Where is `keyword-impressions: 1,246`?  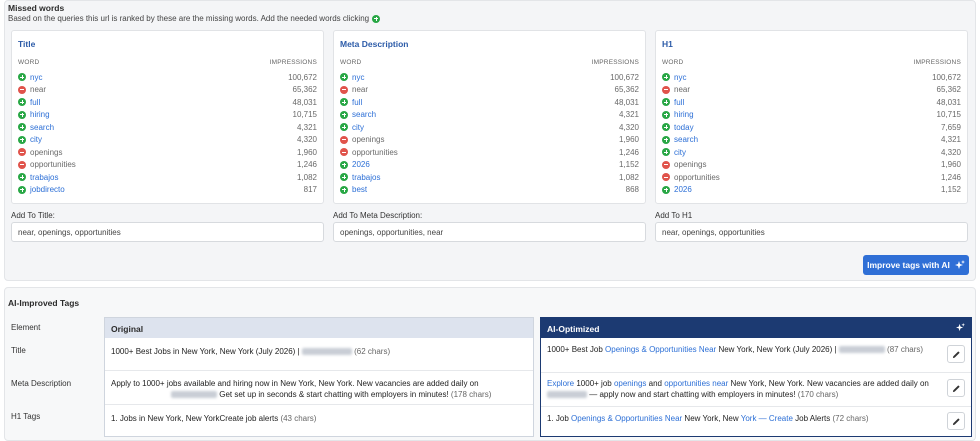 keyword-impressions: 1,246 is located at coordinates (950, 177).